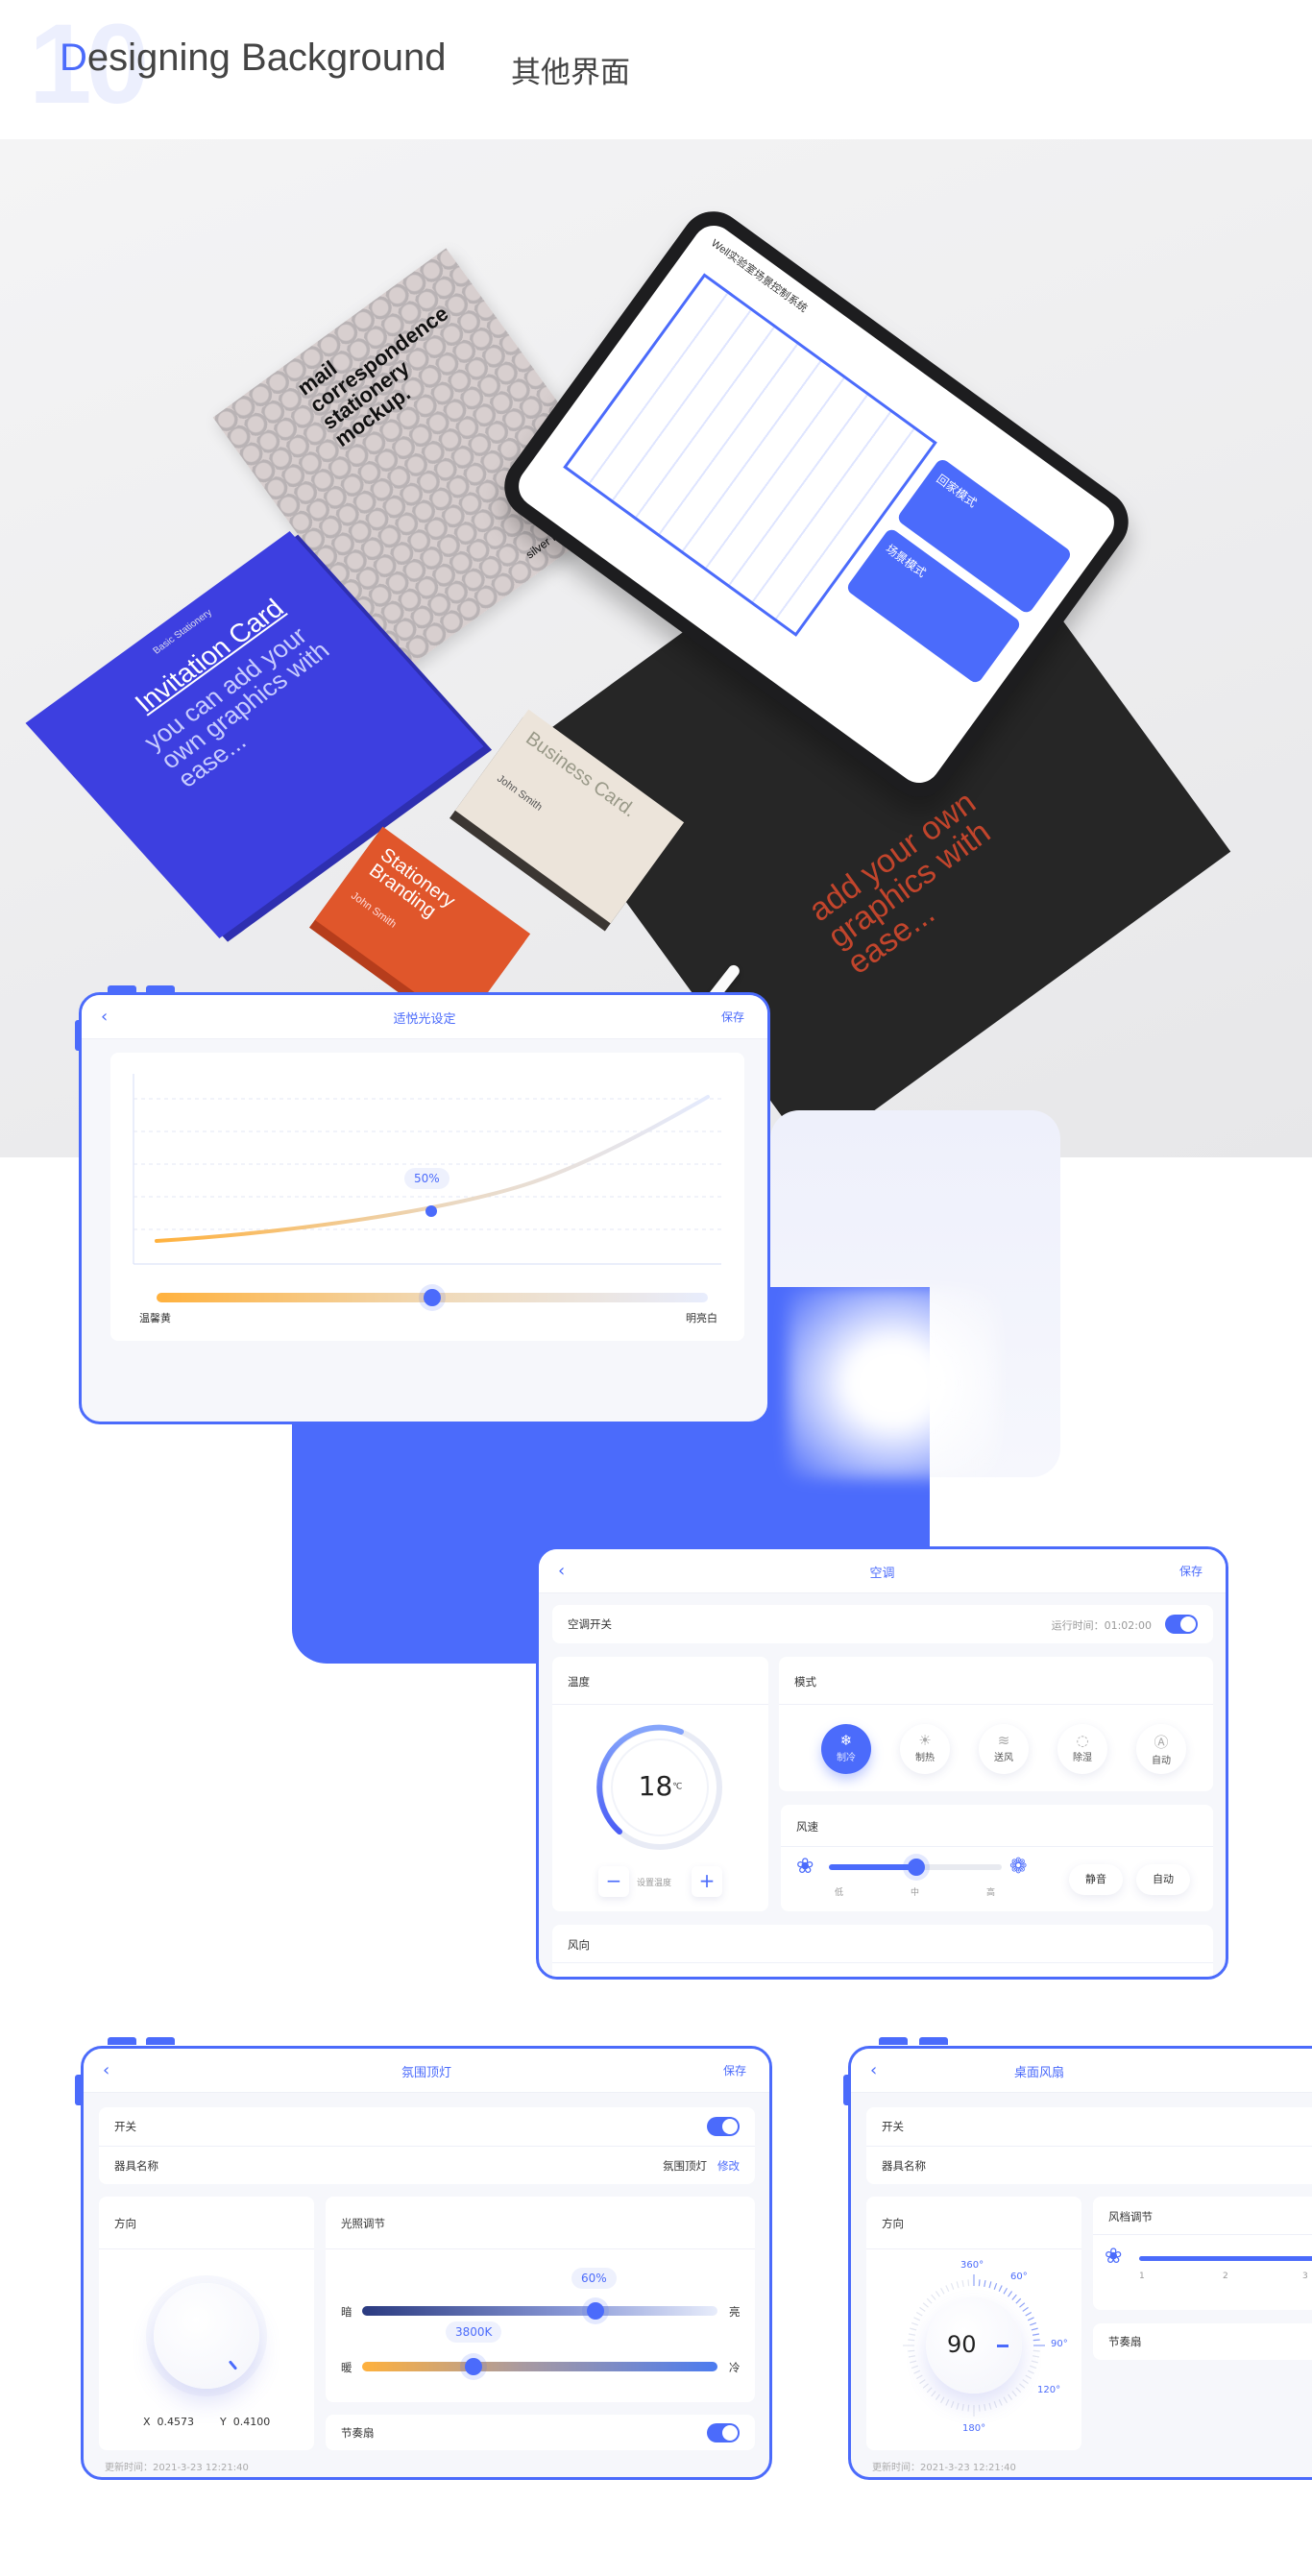  Describe the element at coordinates (882, 1574) in the screenshot. I see `panel-title: 空调` at that location.